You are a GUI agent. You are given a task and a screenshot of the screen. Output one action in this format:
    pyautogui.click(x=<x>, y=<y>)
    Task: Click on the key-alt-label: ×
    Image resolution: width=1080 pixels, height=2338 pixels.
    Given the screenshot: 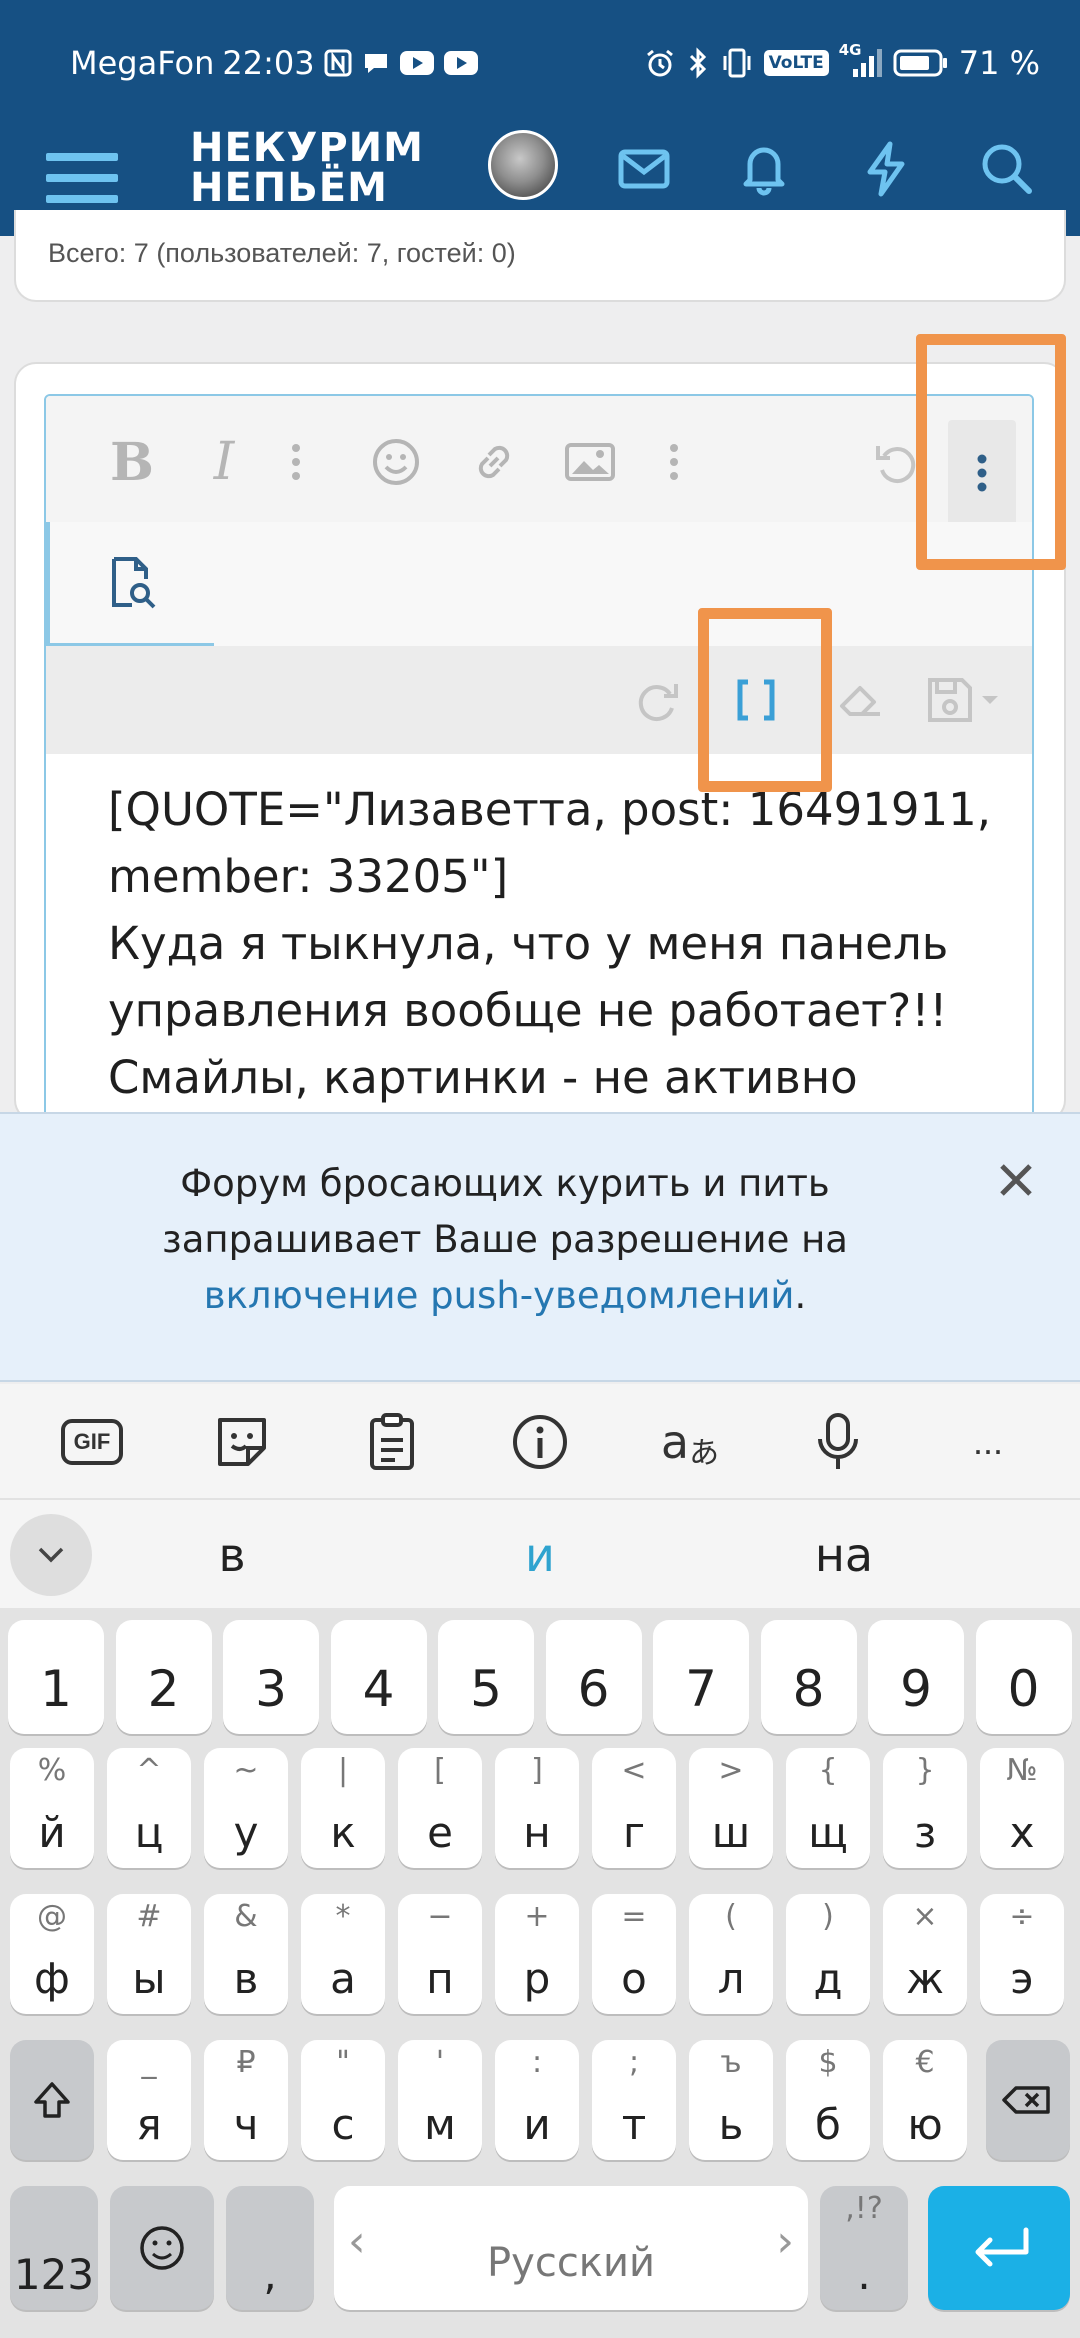 What is the action you would take?
    pyautogui.click(x=925, y=1916)
    